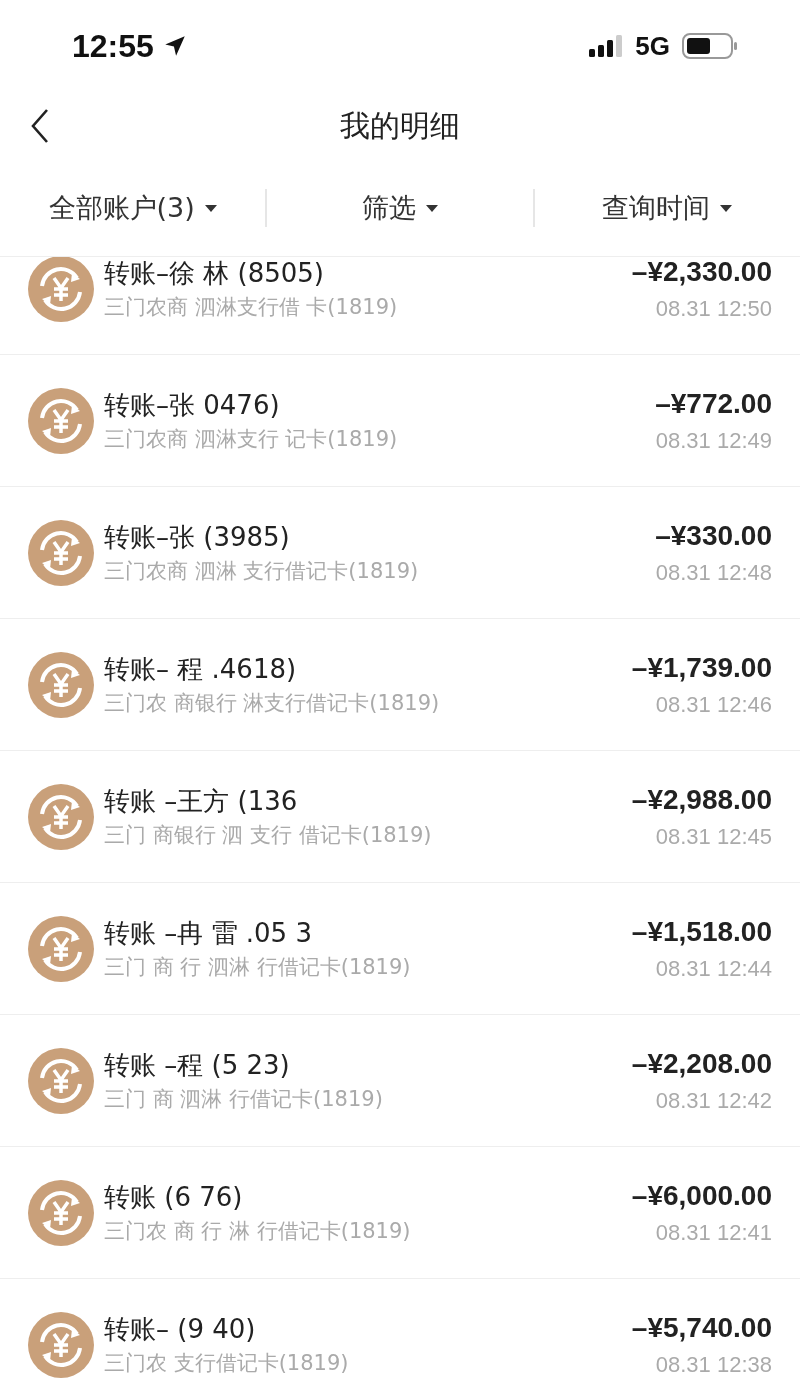 Image resolution: width=800 pixels, height=1384 pixels. I want to click on filter-dropdown: 筛选, so click(400, 208).